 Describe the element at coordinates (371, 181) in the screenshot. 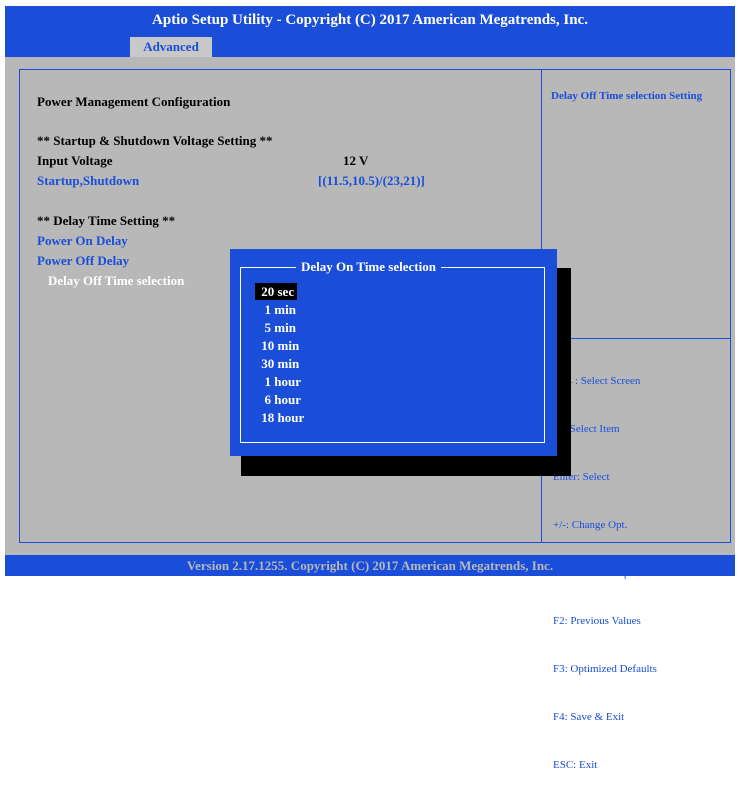

I see `startup-shutdown-value: [(11.5,10.5)/(23,21)]` at that location.